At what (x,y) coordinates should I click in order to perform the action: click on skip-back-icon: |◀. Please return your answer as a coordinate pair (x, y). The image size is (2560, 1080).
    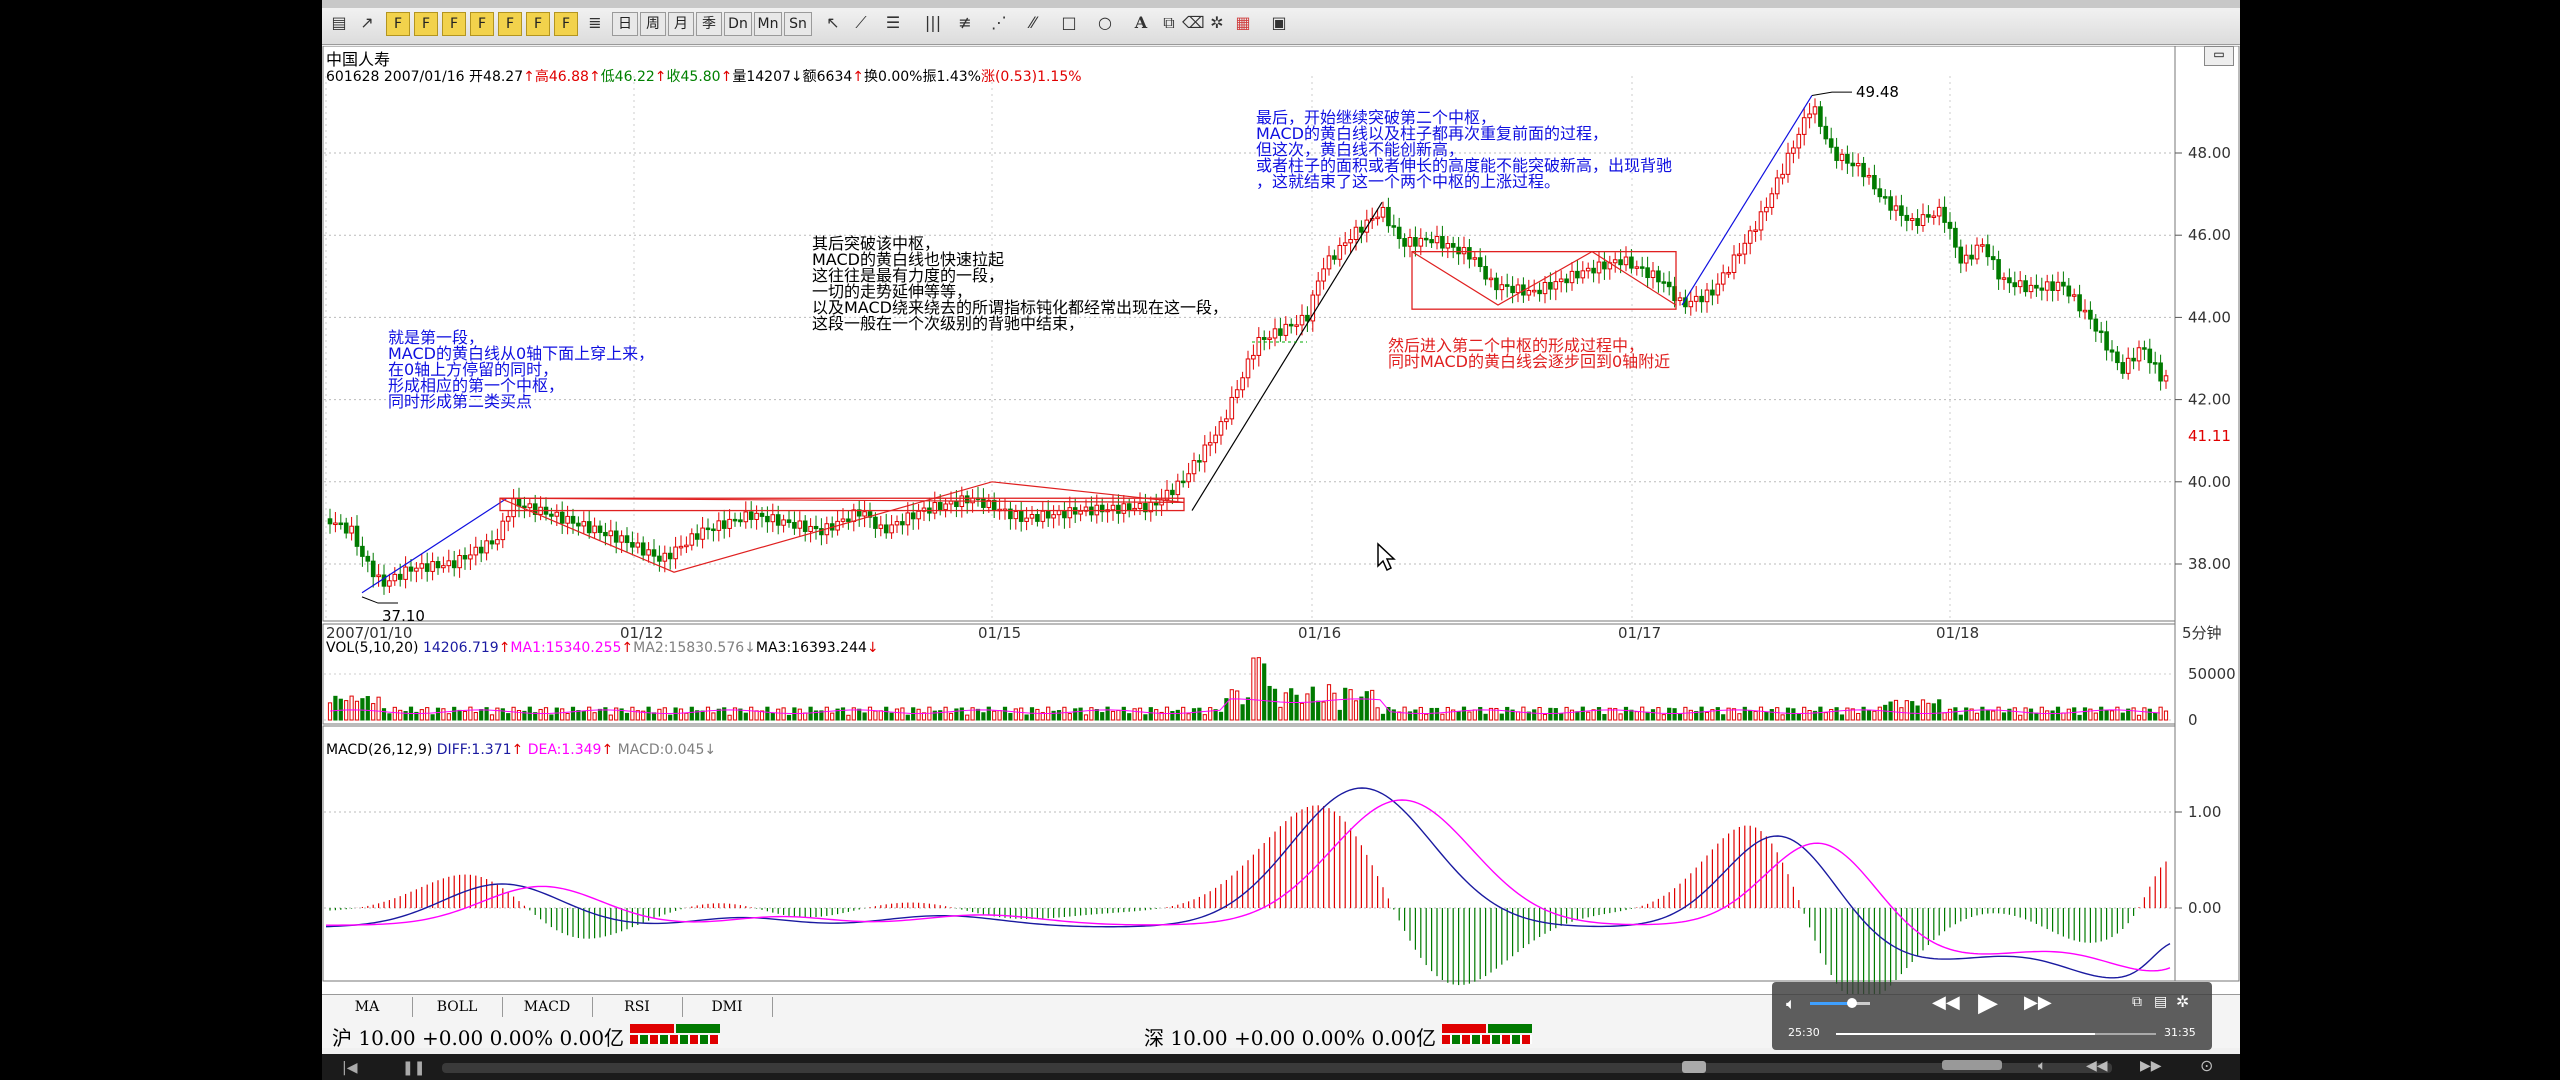
    Looking at the image, I should click on (349, 1068).